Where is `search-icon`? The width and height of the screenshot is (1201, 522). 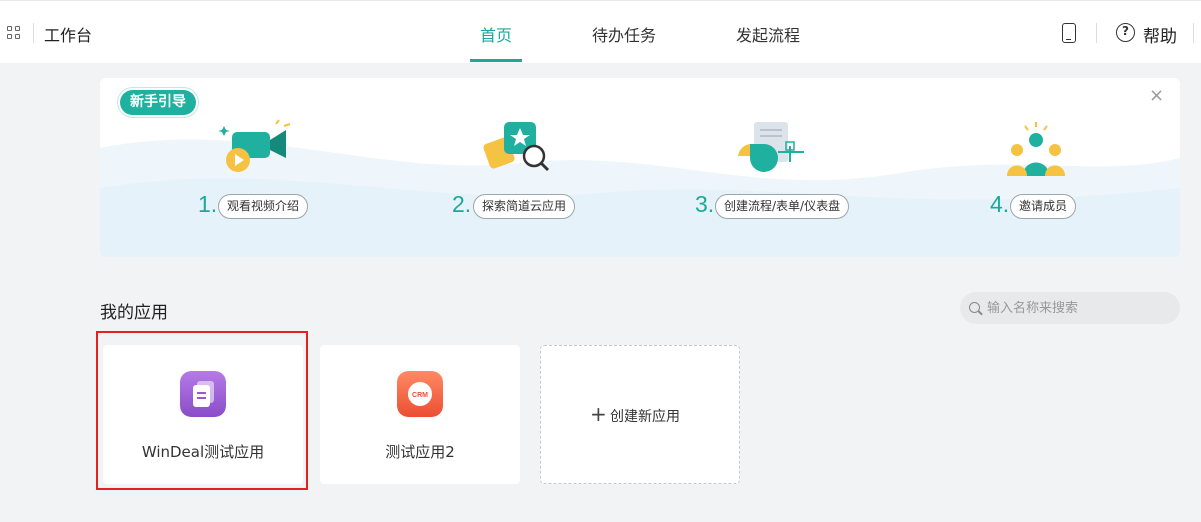
search-icon is located at coordinates (974, 307).